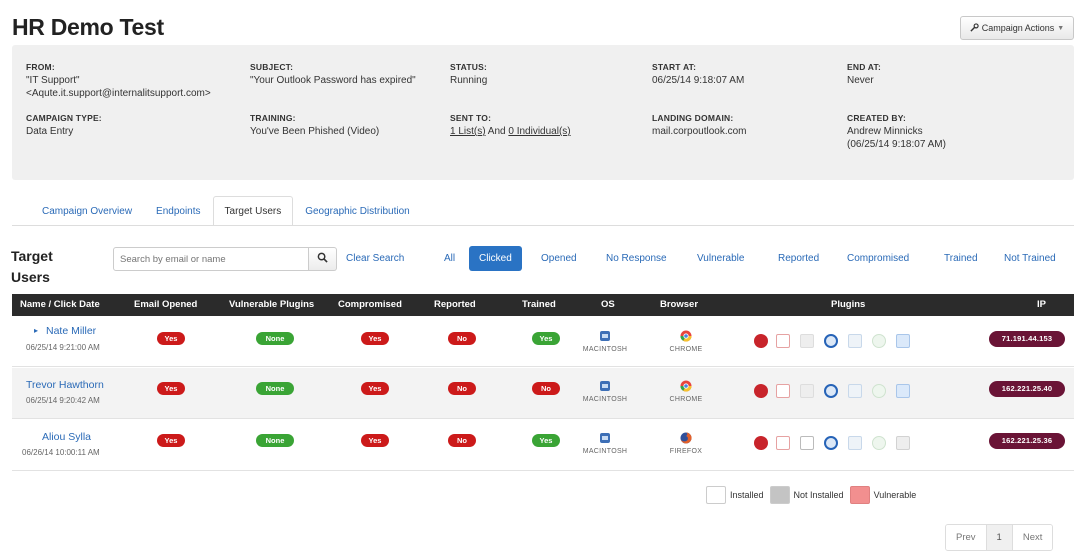 The image size is (1086, 556). Describe the element at coordinates (559, 258) in the screenshot. I see `filter-opened: Opened` at that location.